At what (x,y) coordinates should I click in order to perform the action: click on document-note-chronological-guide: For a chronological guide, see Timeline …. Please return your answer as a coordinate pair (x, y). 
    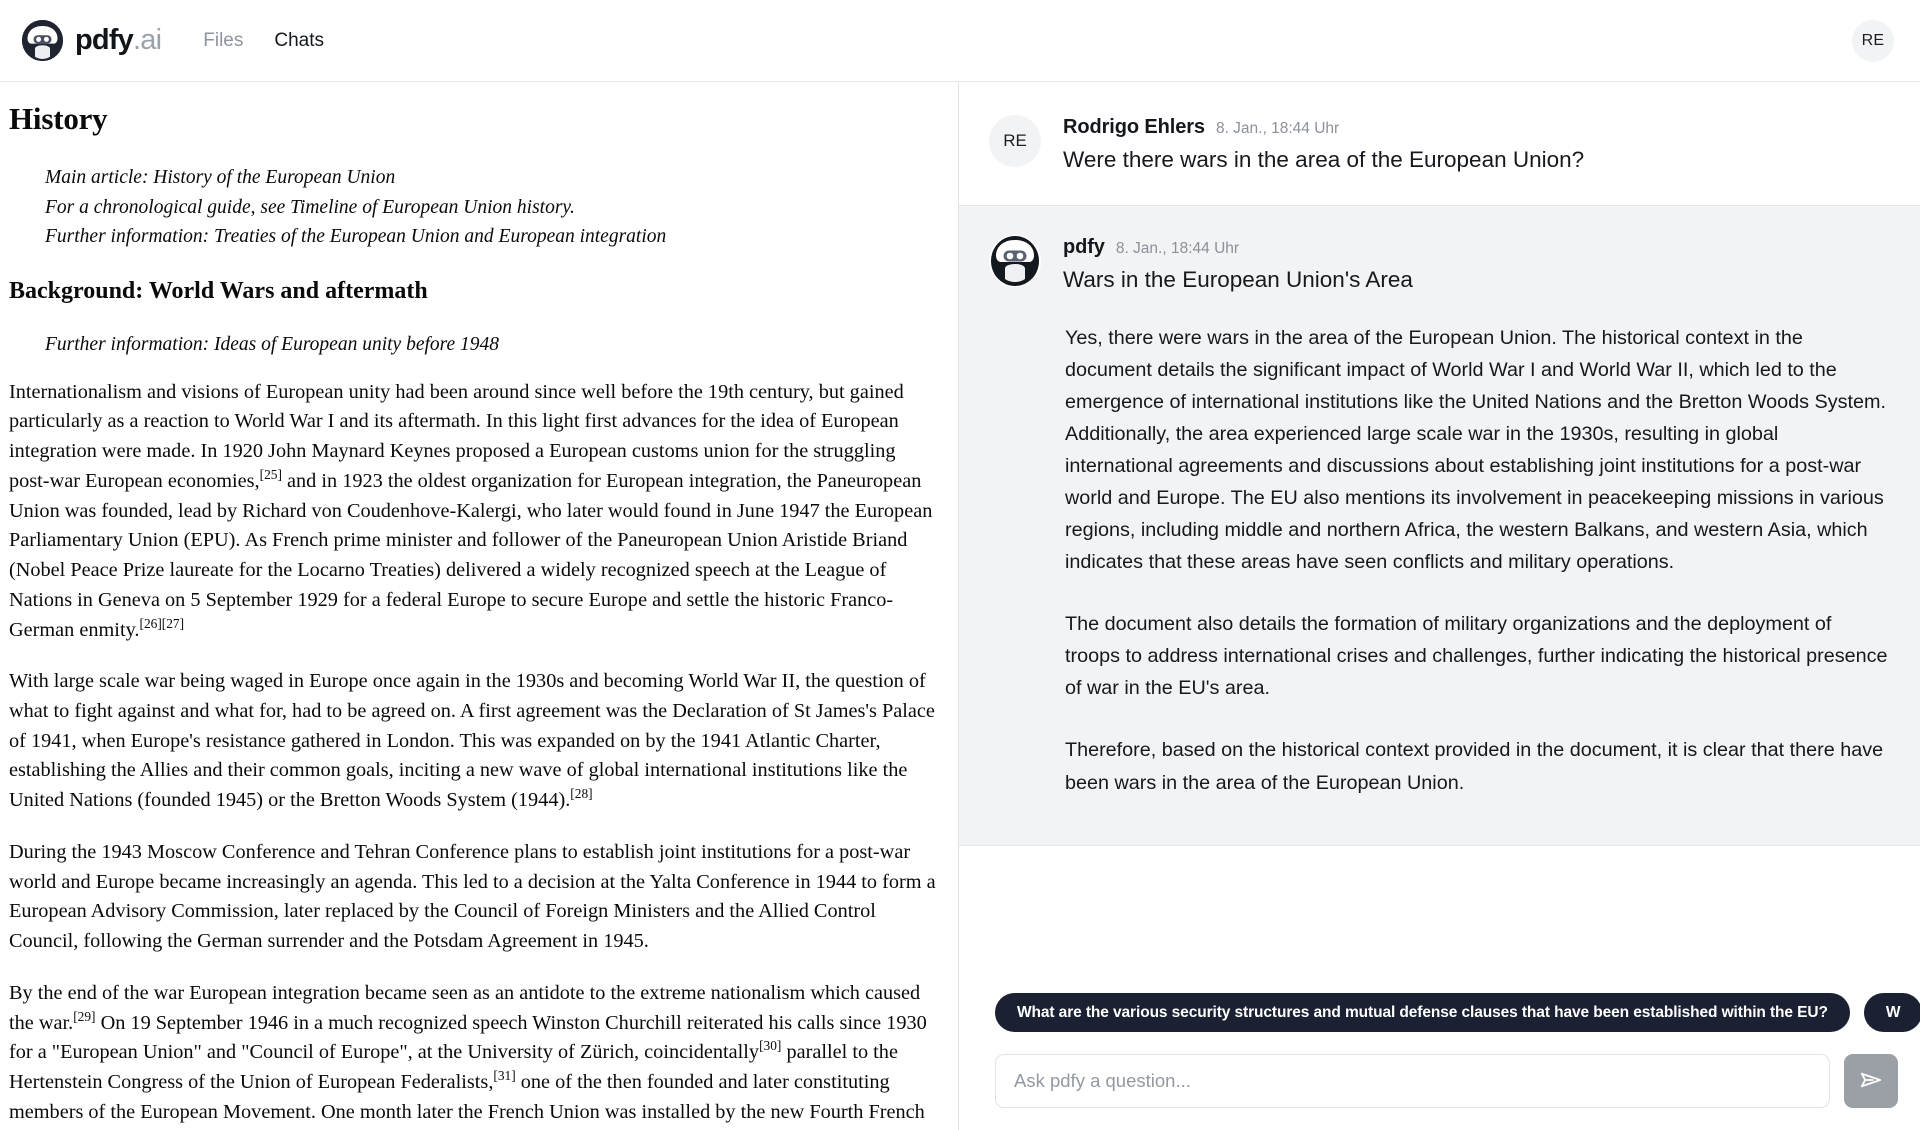
    Looking at the image, I should click on (310, 207).